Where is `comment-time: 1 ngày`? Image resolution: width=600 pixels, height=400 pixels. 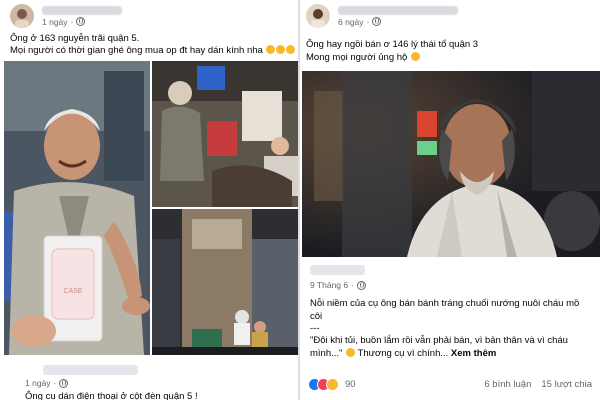
comment-time: 1 ngày is located at coordinates (38, 383).